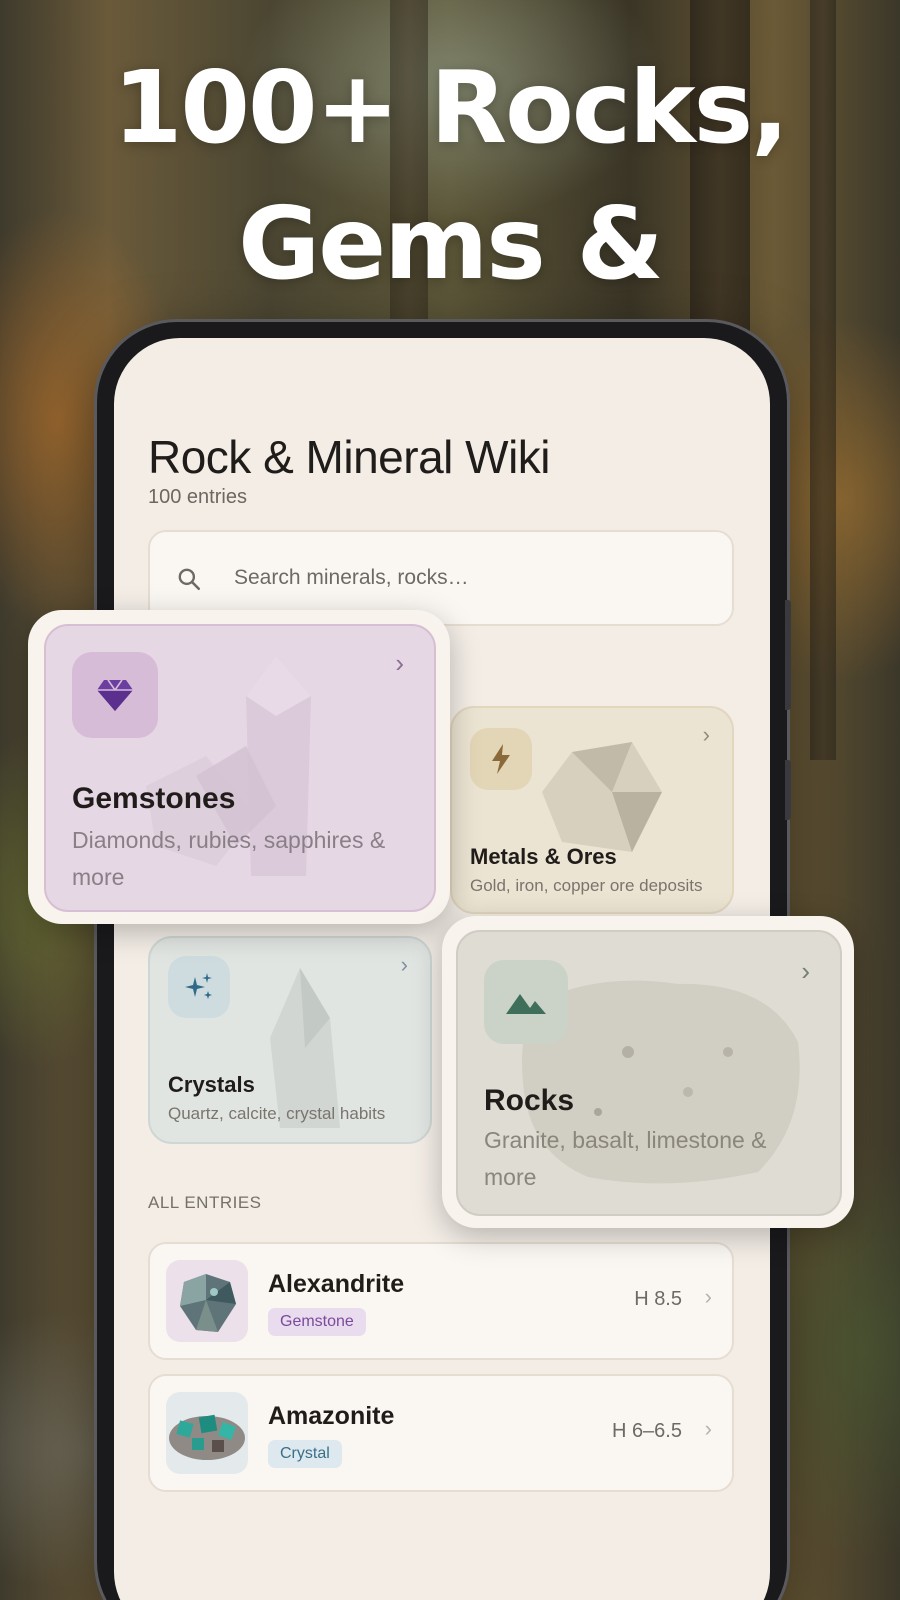  Describe the element at coordinates (336, 1284) in the screenshot. I see `entry-name: Alexandrite` at that location.